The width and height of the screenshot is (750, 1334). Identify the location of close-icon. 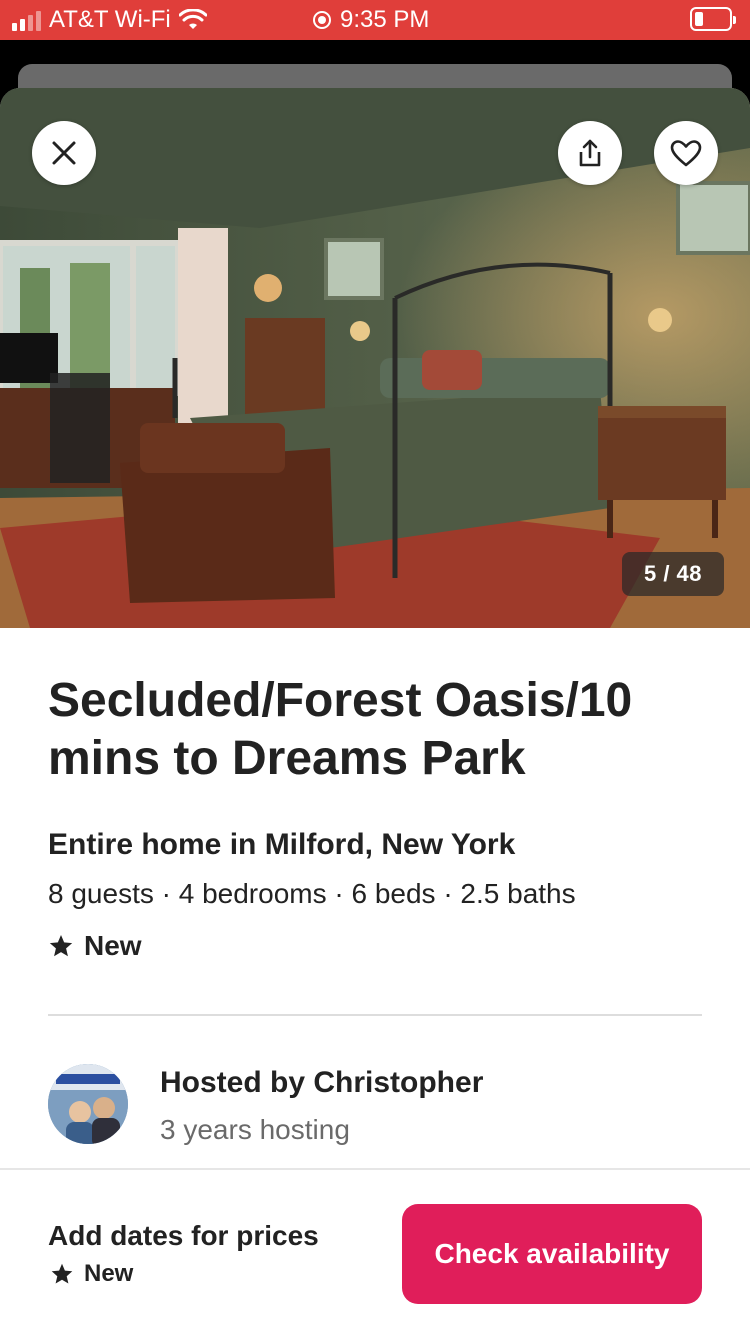
(64, 153).